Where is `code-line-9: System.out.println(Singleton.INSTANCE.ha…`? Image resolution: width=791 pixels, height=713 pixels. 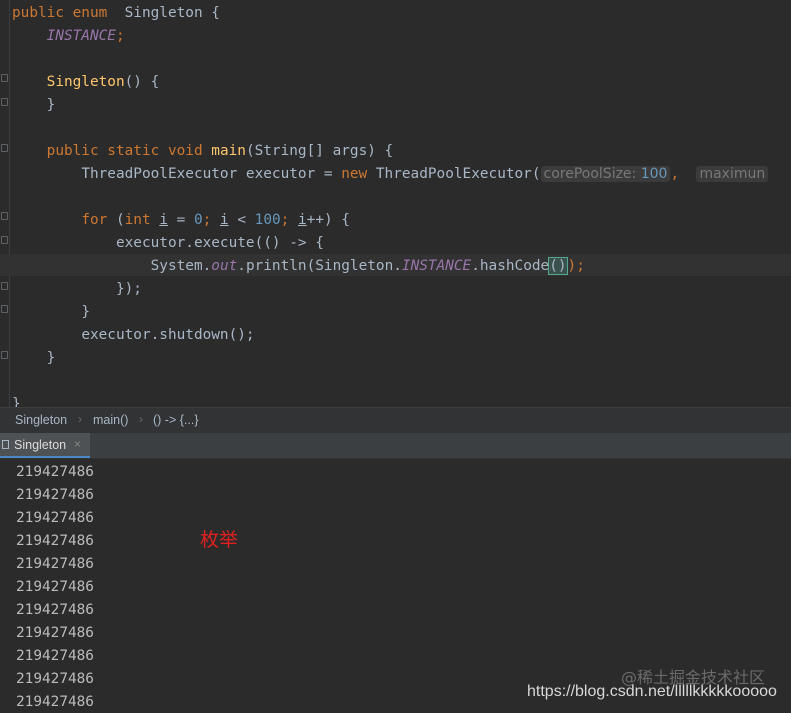 code-line-9: System.out.println(Singleton.INSTANCE.ha… is located at coordinates (298, 266).